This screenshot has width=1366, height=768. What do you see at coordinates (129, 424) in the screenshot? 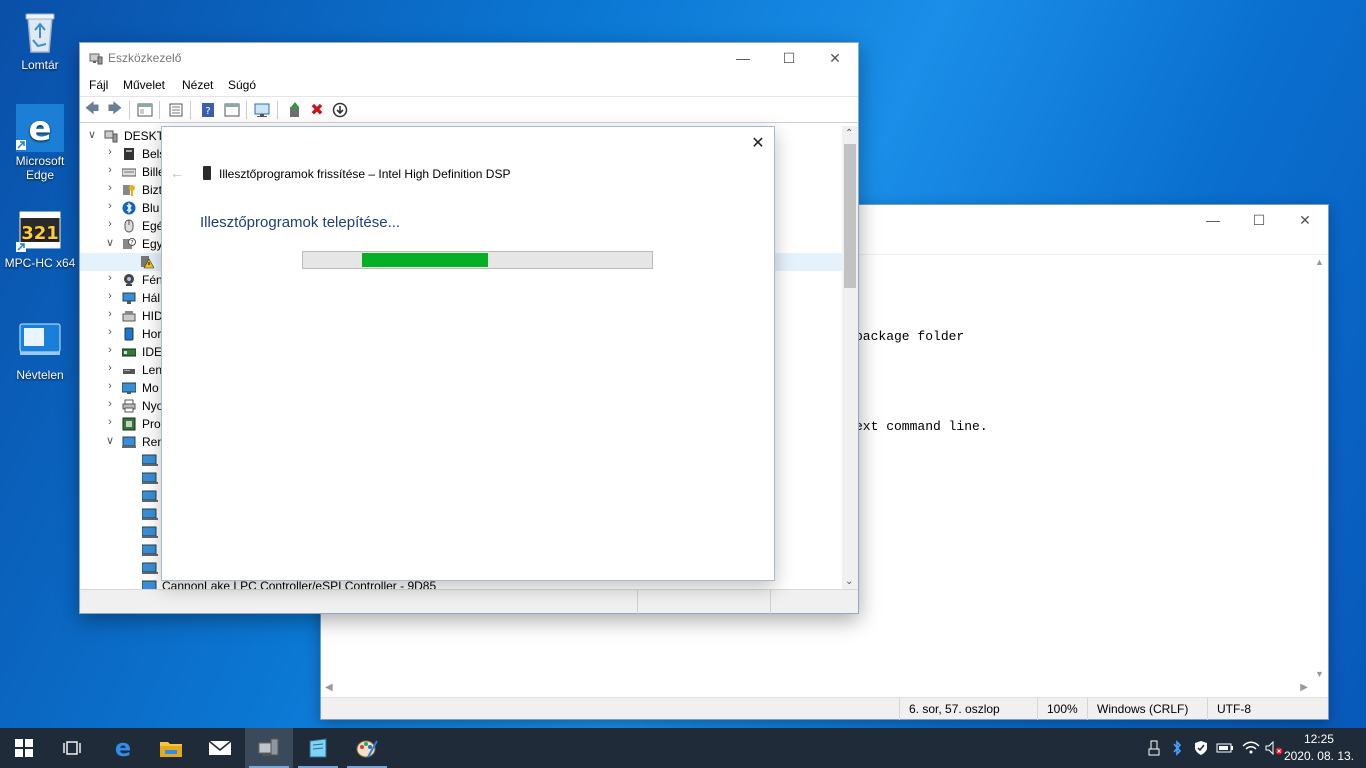
I see `processor-icon` at bounding box center [129, 424].